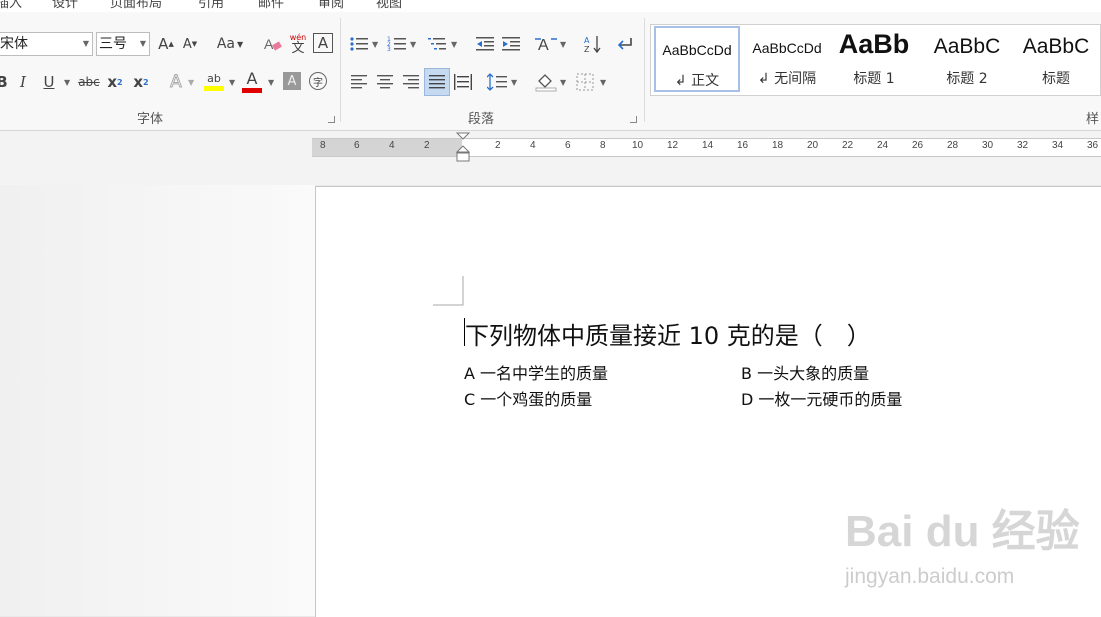 This screenshot has width=1101, height=617. What do you see at coordinates (191, 82) in the screenshot?
I see `text-effects-dropdown-icon: ▼` at bounding box center [191, 82].